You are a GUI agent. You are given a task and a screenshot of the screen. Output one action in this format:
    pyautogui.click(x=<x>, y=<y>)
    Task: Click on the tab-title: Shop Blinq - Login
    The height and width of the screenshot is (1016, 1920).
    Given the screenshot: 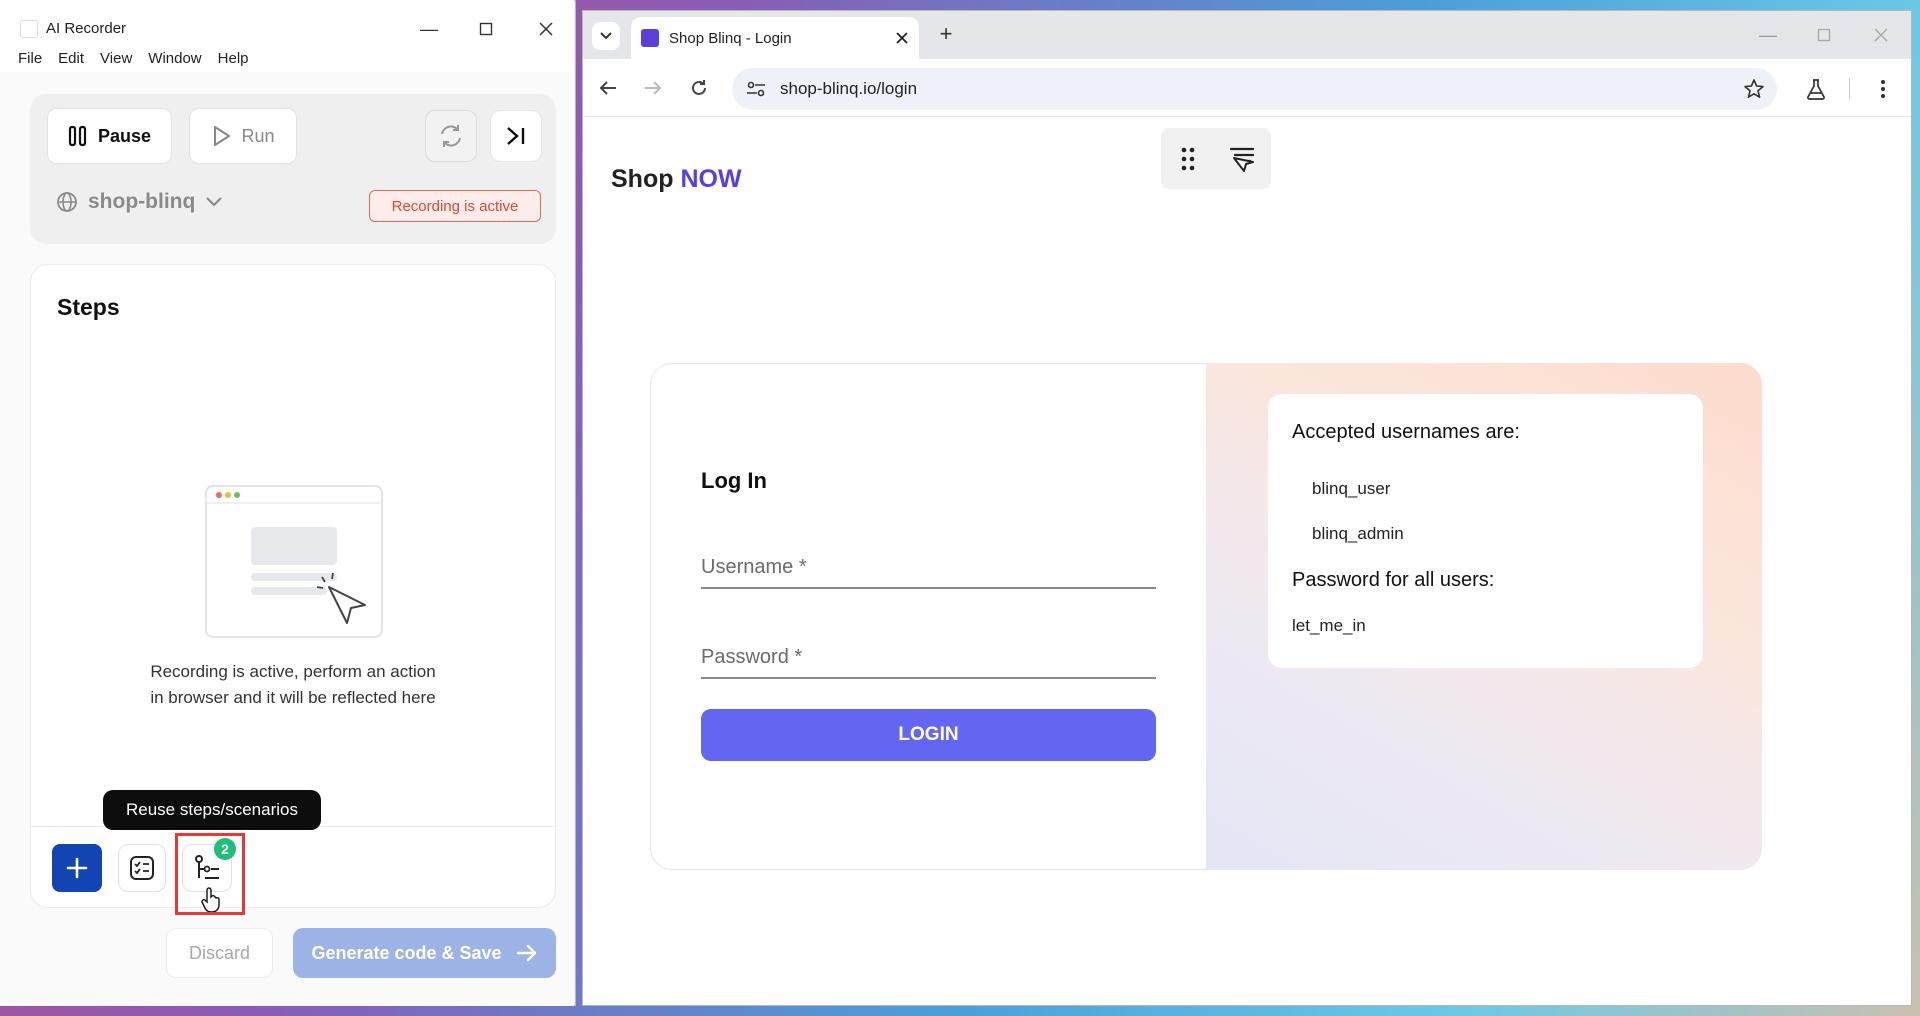 What is the action you would take?
    pyautogui.click(x=730, y=38)
    